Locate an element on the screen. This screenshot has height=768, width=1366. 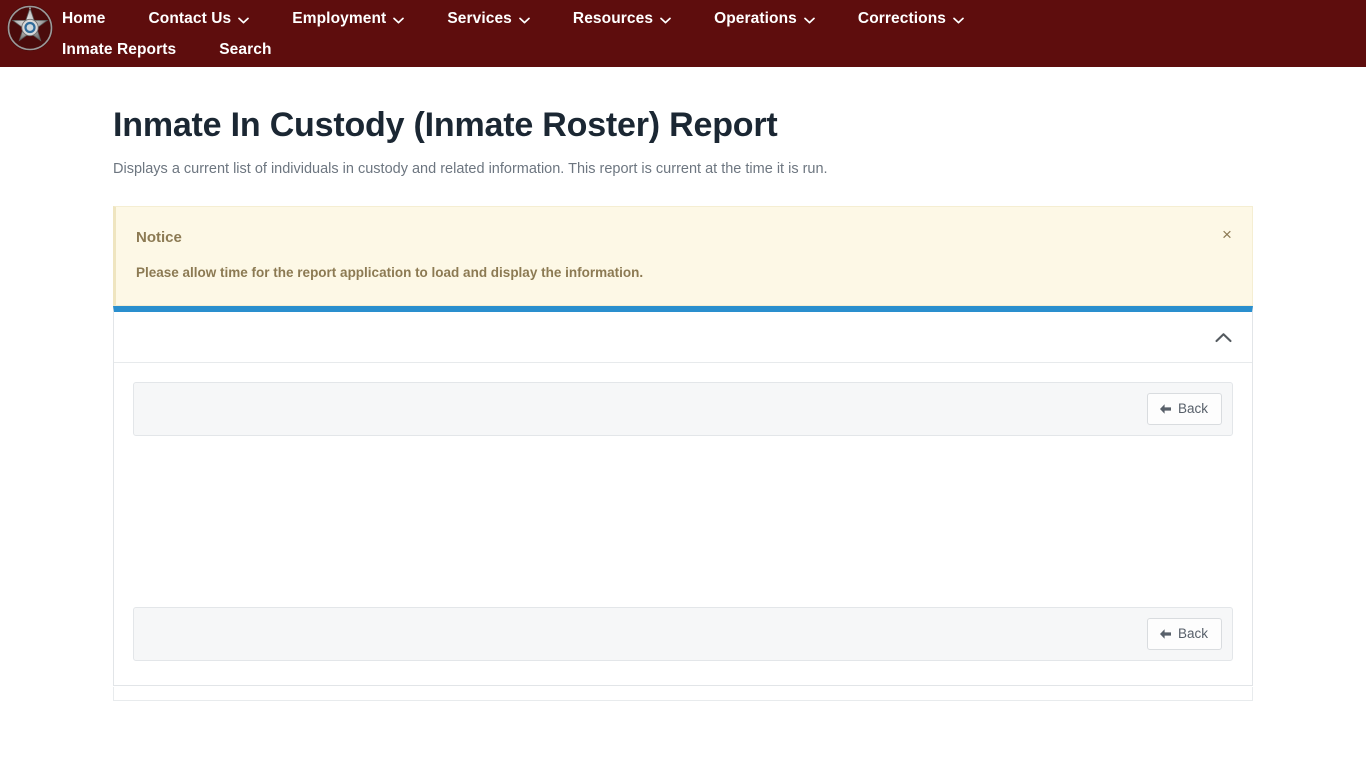
nav-item-label: Search is located at coordinates (245, 49).